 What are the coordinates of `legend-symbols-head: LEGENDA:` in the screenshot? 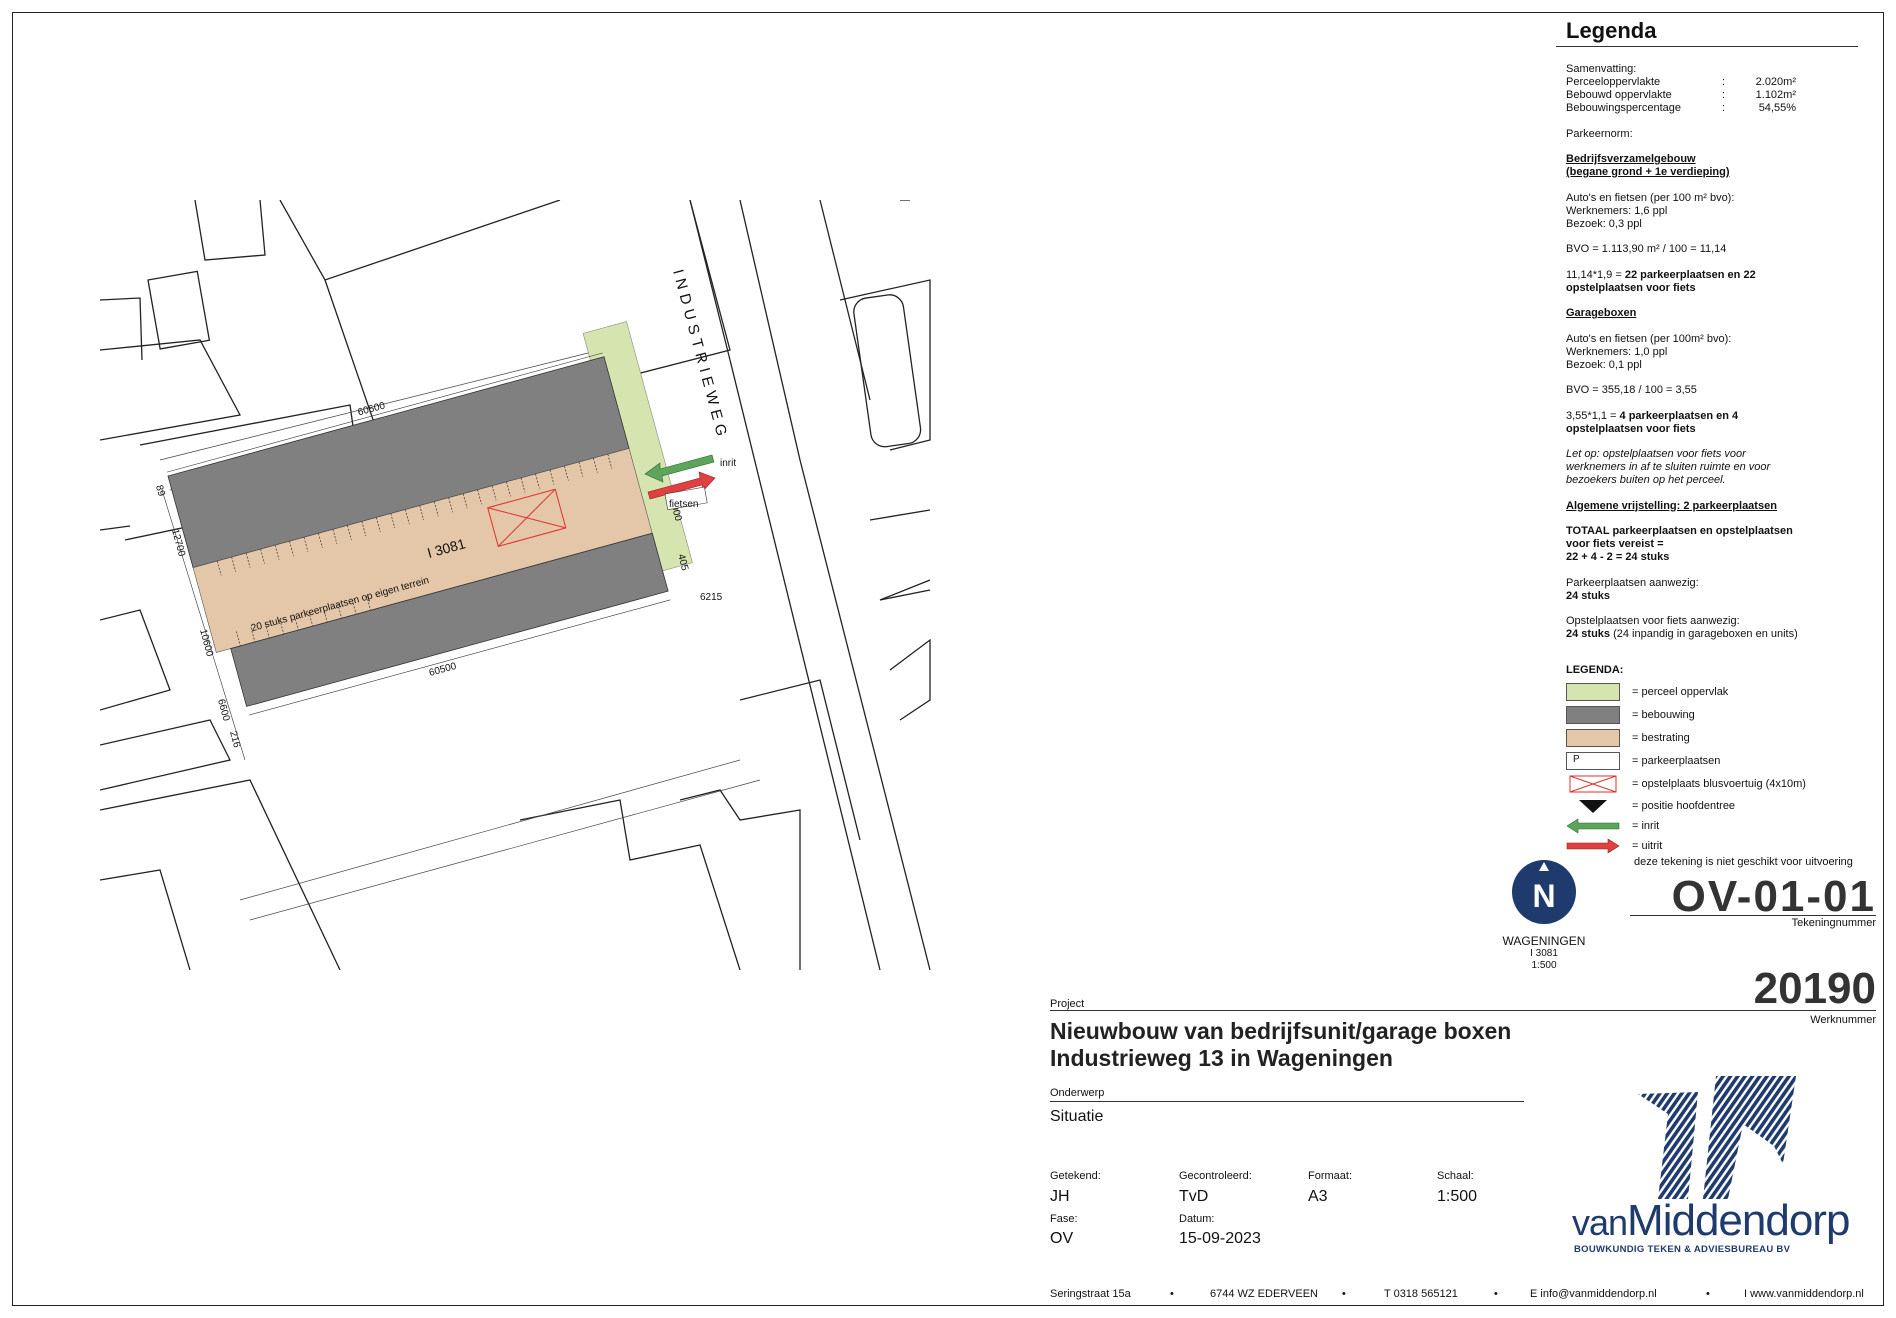 It's located at (1595, 670).